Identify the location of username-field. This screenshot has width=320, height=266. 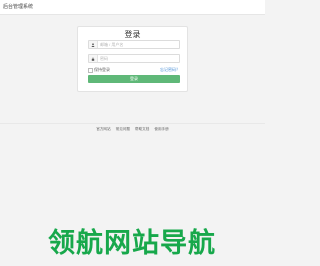
(134, 44).